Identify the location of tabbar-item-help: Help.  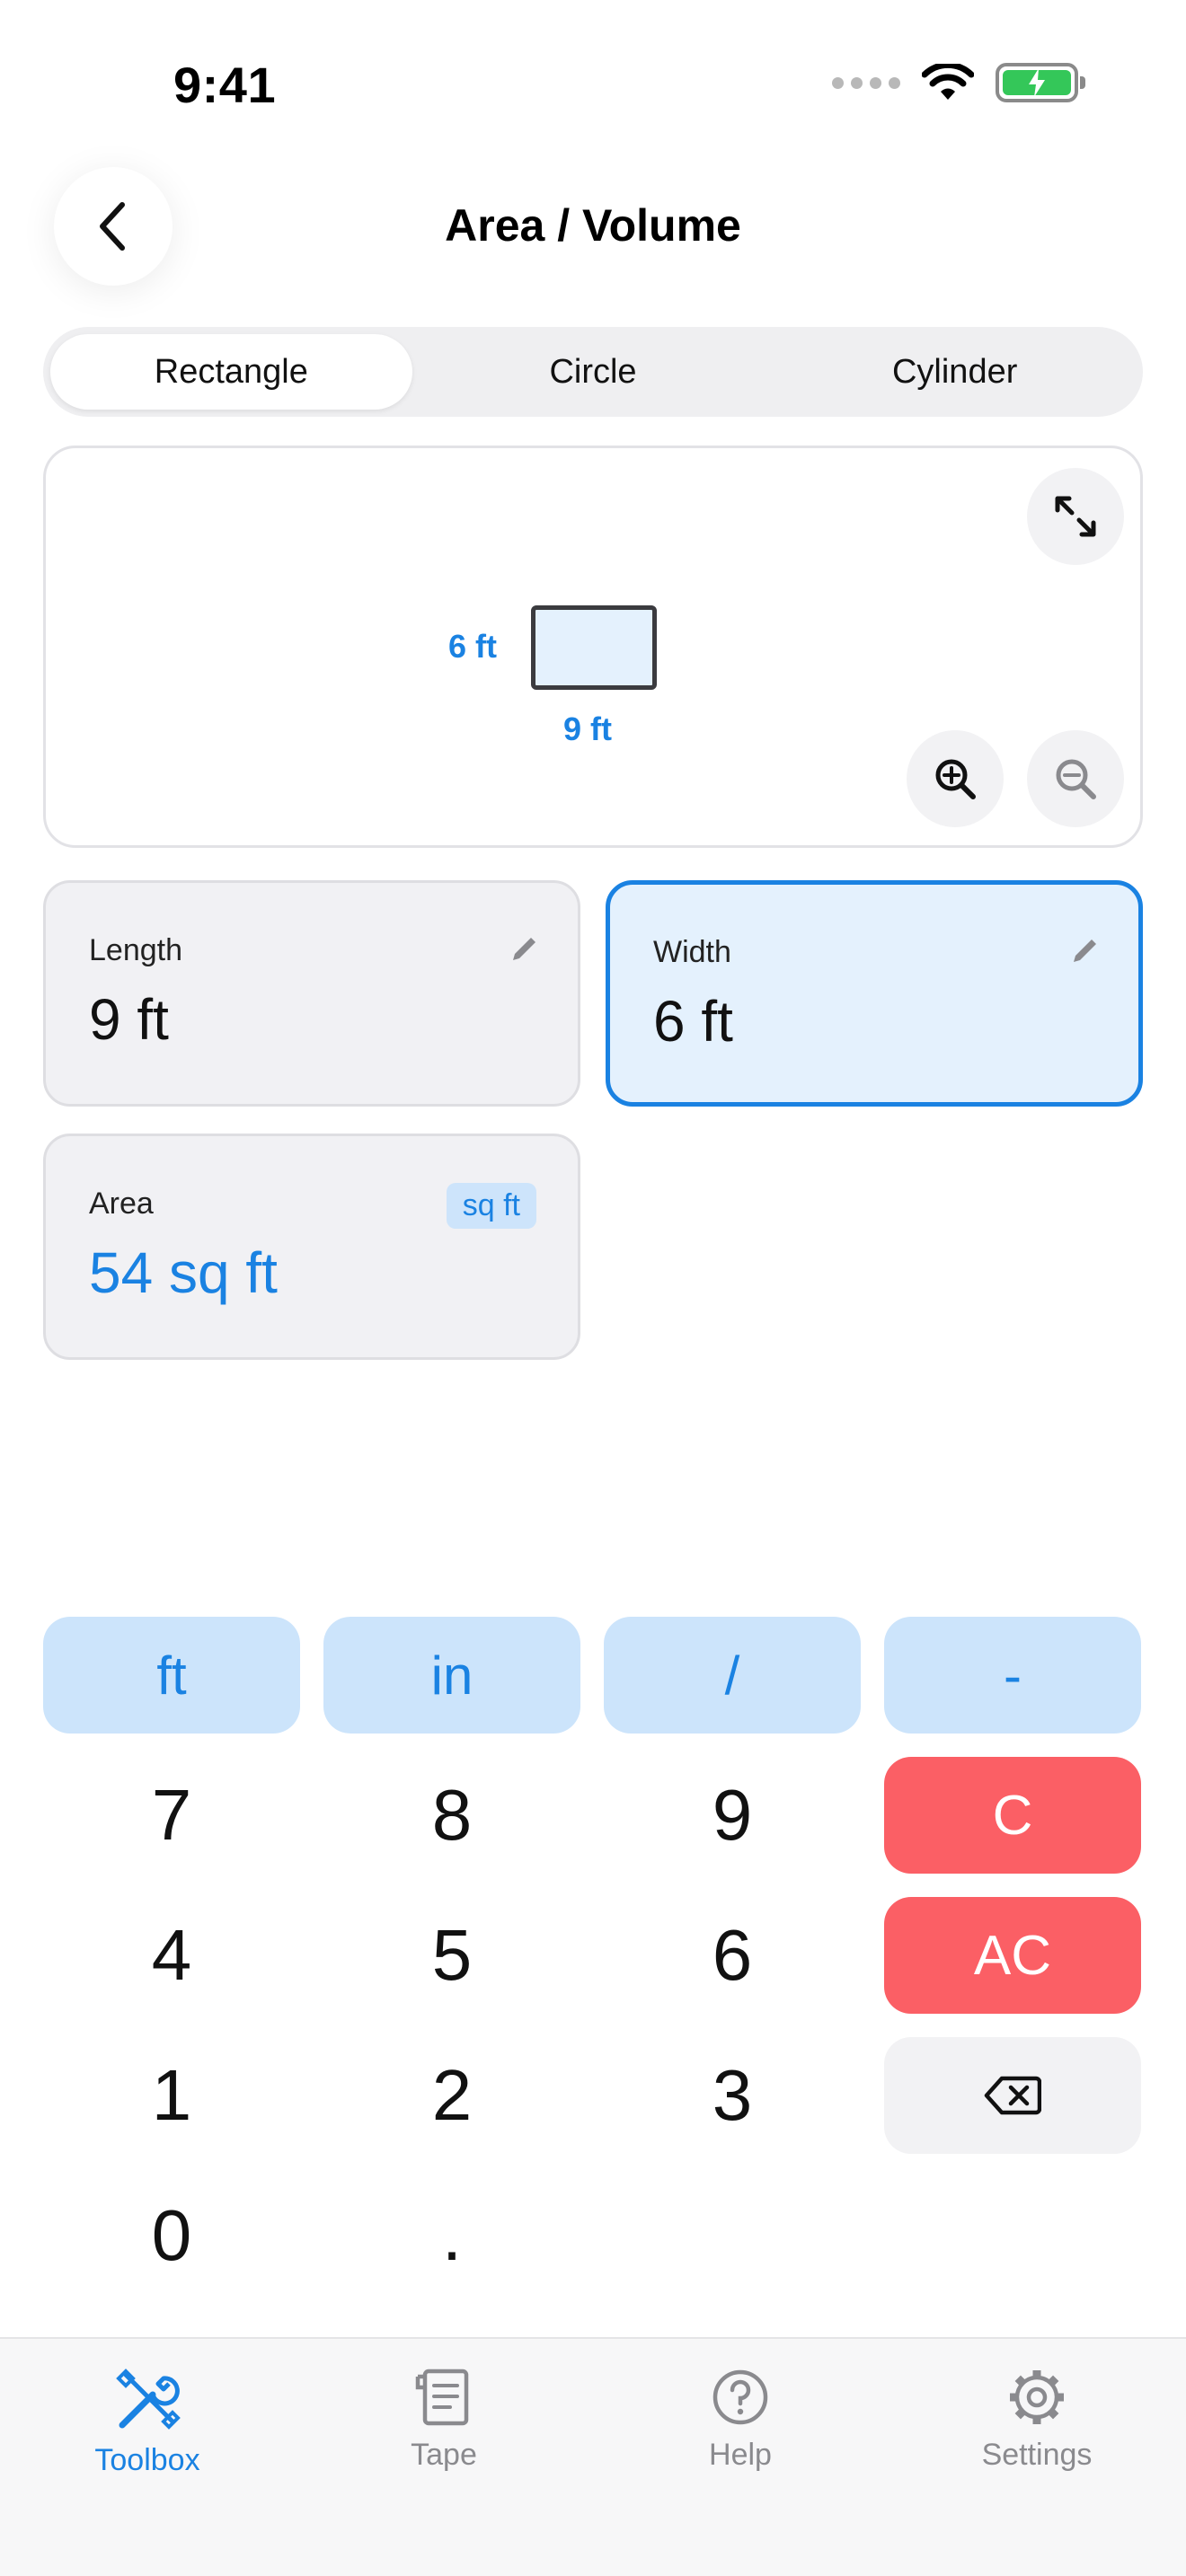
(740, 2419).